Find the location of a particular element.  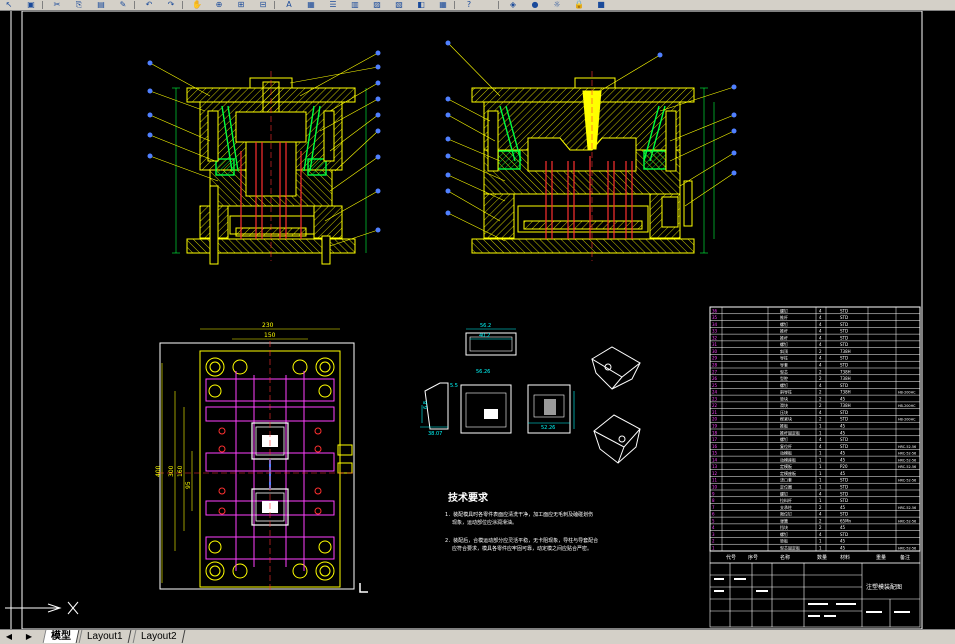

bom-cell-name: 动模板 is located at coordinates (786, 453).